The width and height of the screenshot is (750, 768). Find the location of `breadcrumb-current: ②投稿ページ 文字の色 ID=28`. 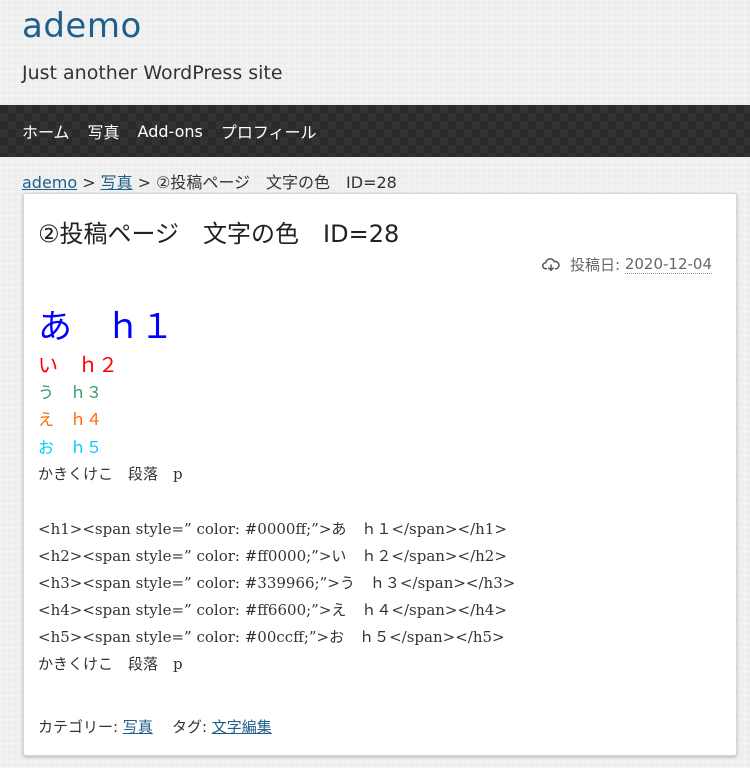

breadcrumb-current: ②投稿ページ 文字の色 ID=28 is located at coordinates (276, 182).